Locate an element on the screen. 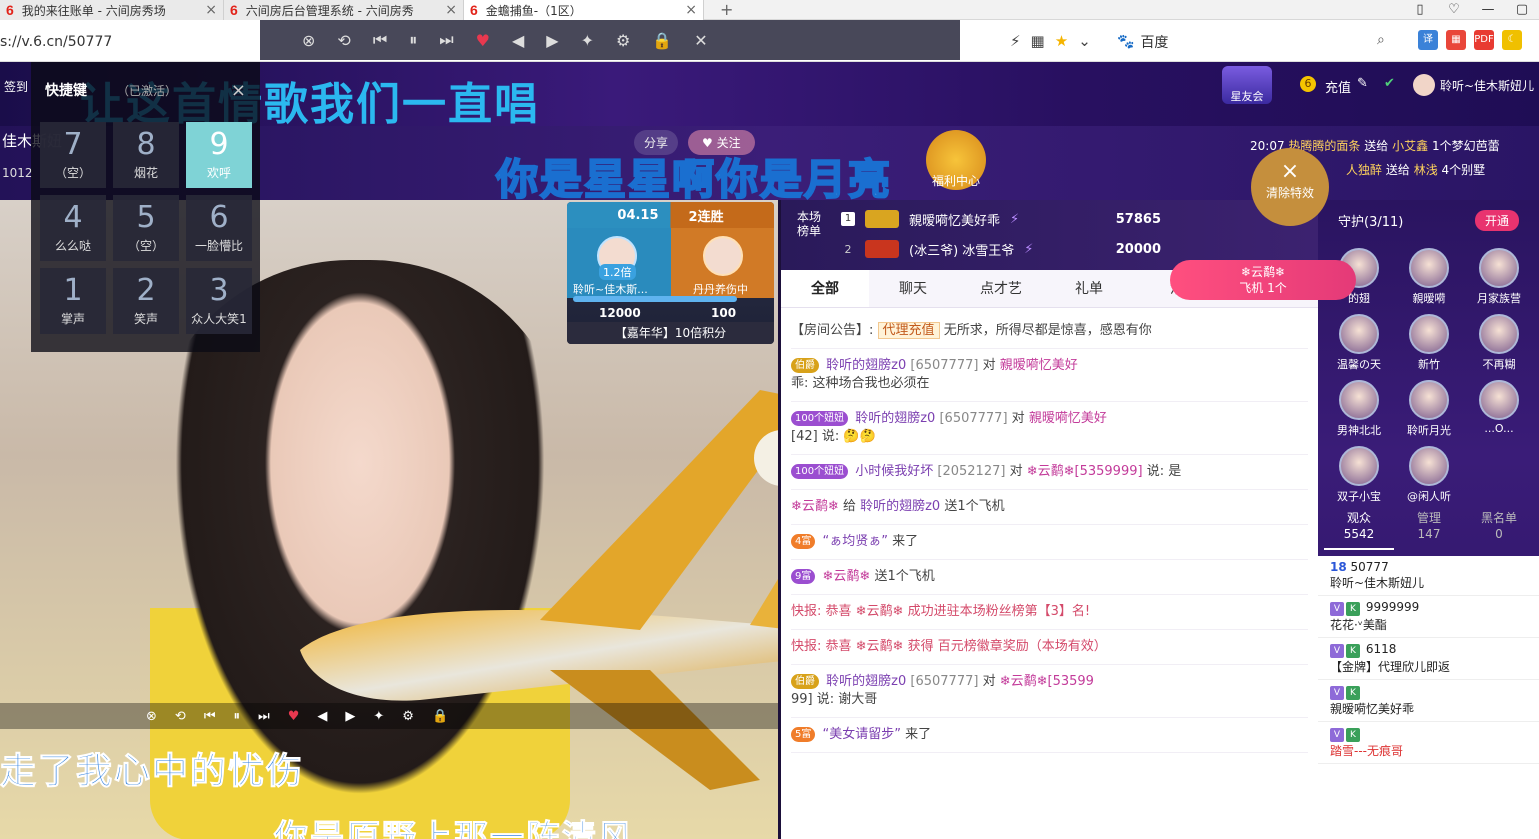 The image size is (1539, 839). guard-member: @闲人听 is located at coordinates (1429, 475).